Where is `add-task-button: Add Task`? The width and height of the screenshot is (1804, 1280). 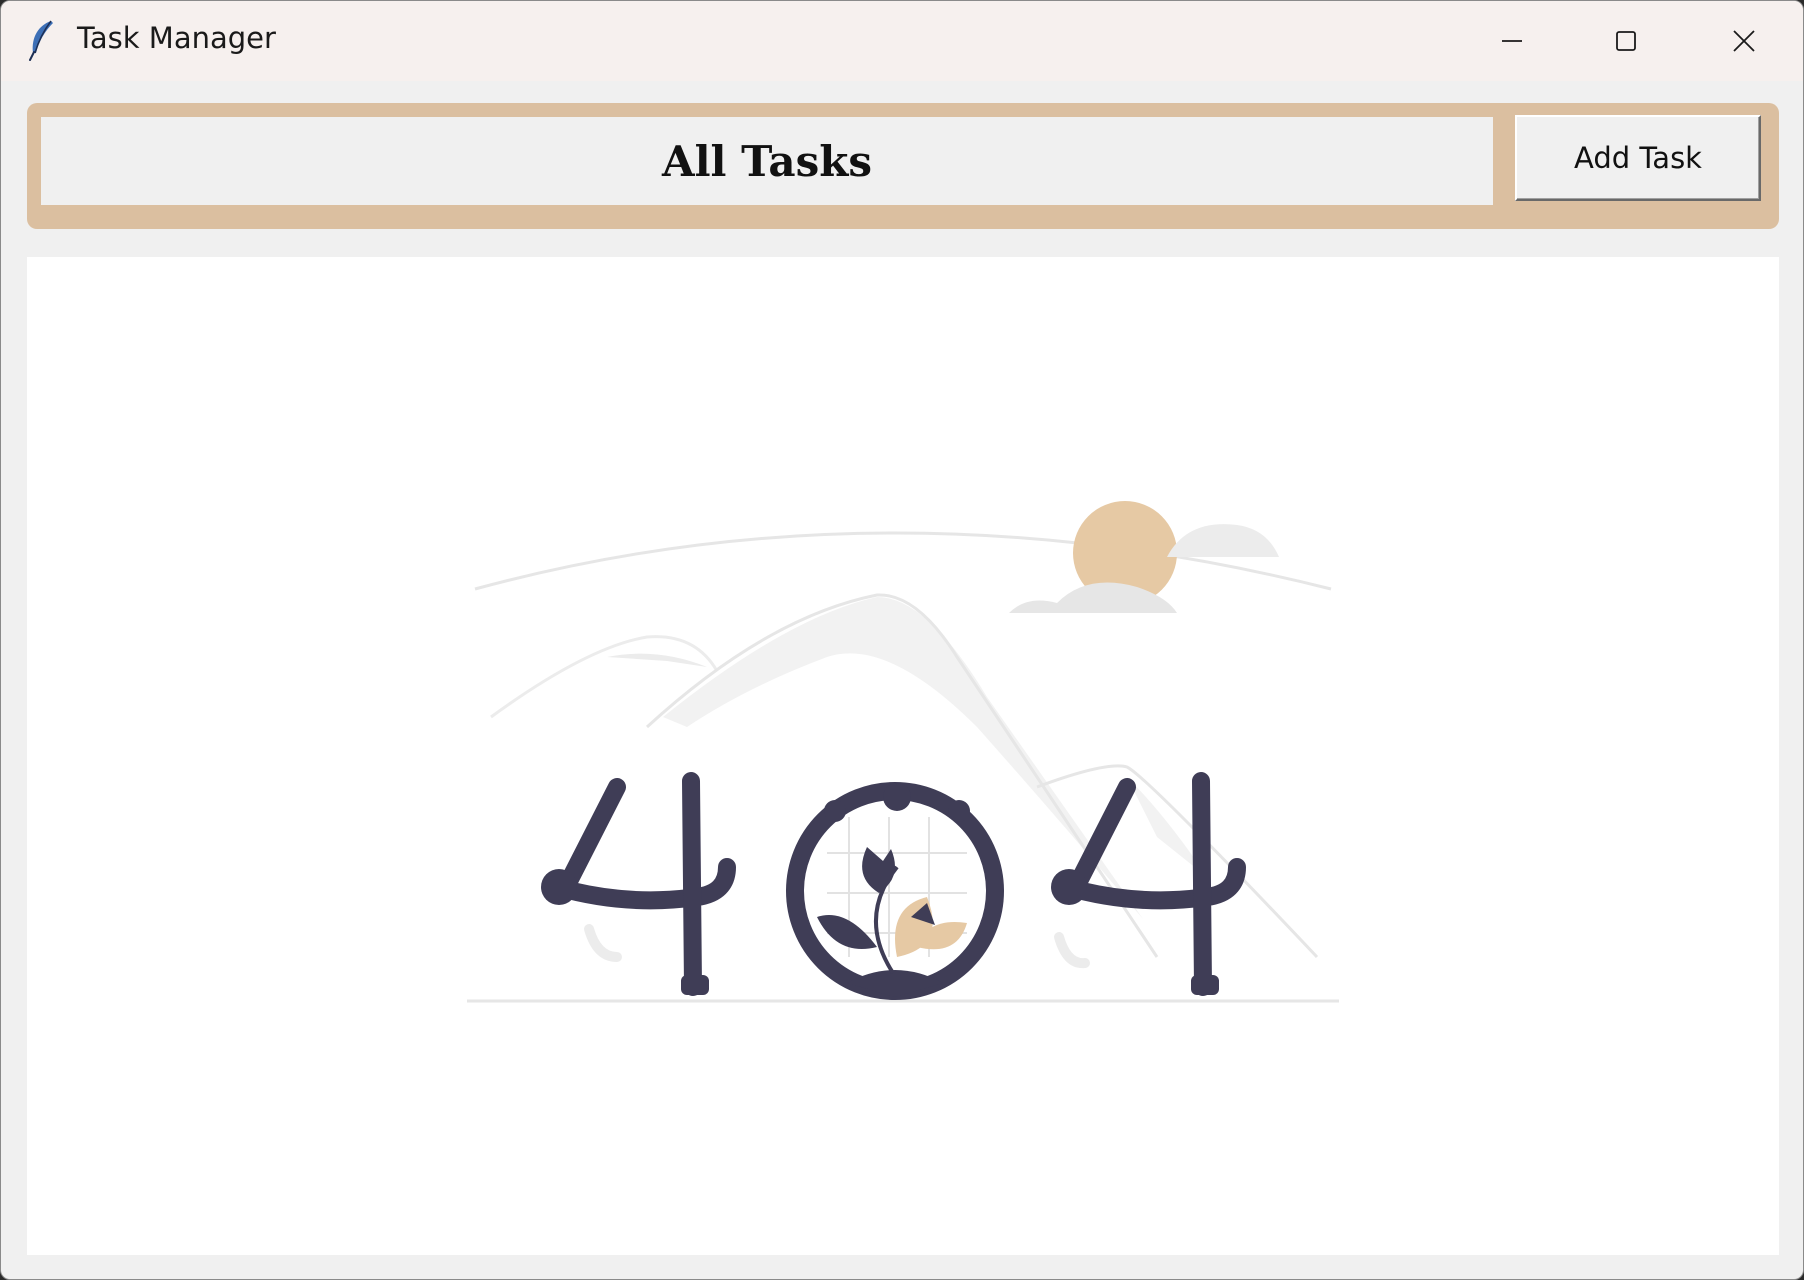 add-task-button: Add Task is located at coordinates (1638, 158).